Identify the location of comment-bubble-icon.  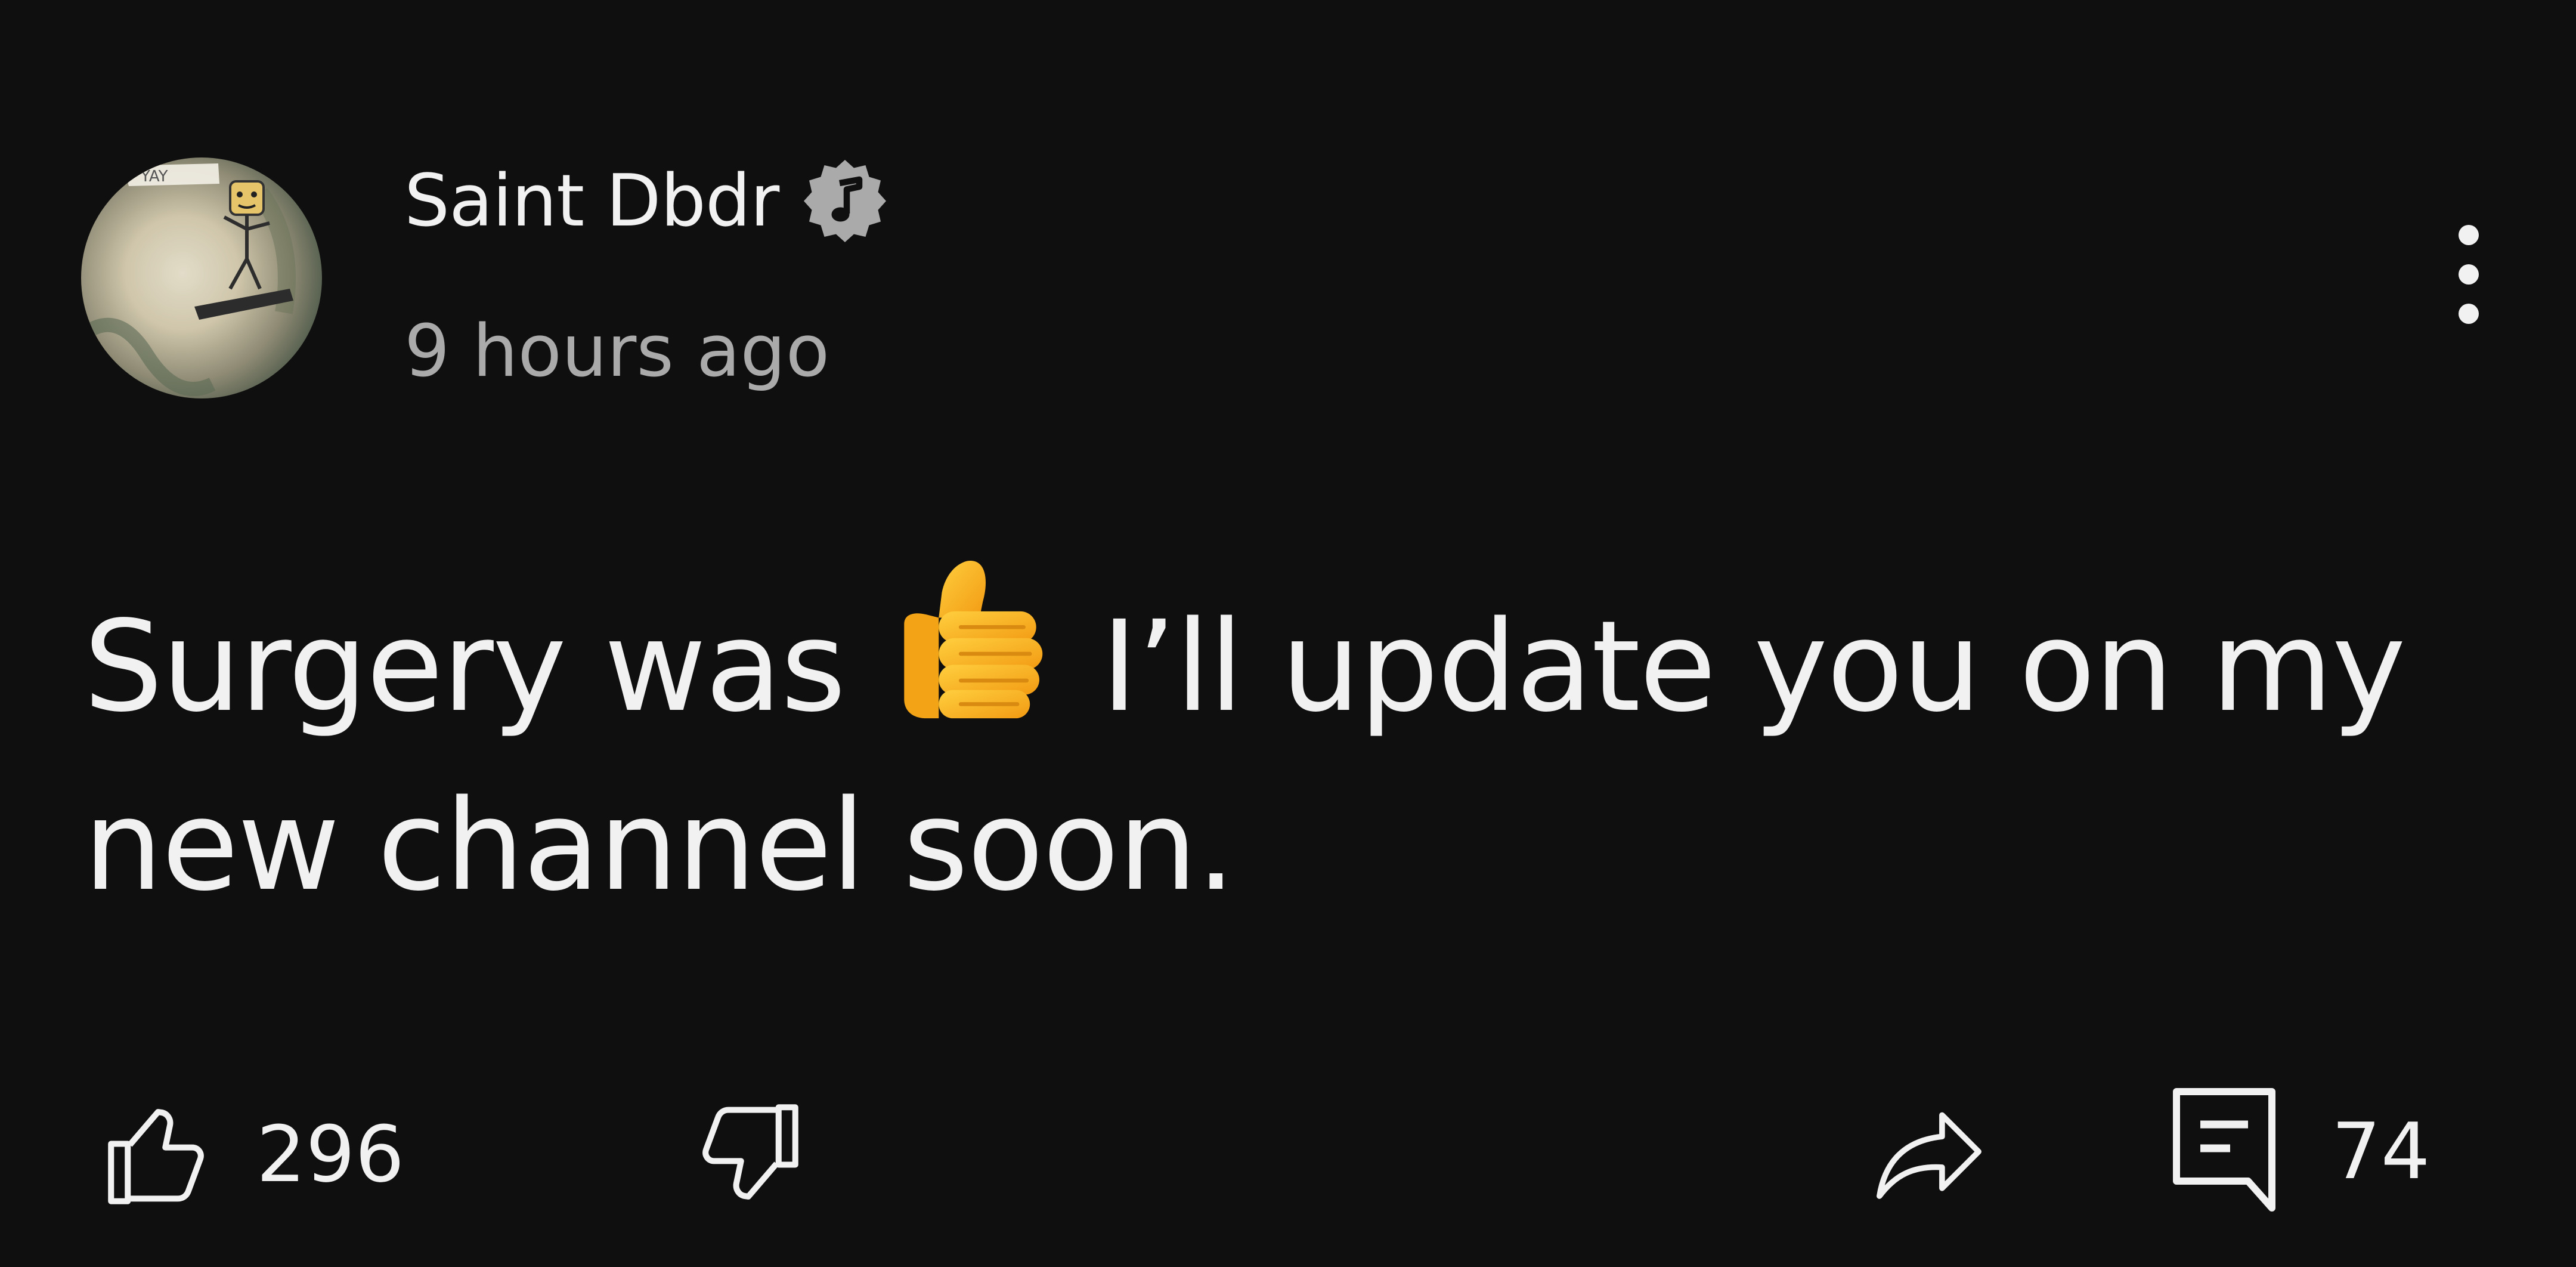
(2224, 1150).